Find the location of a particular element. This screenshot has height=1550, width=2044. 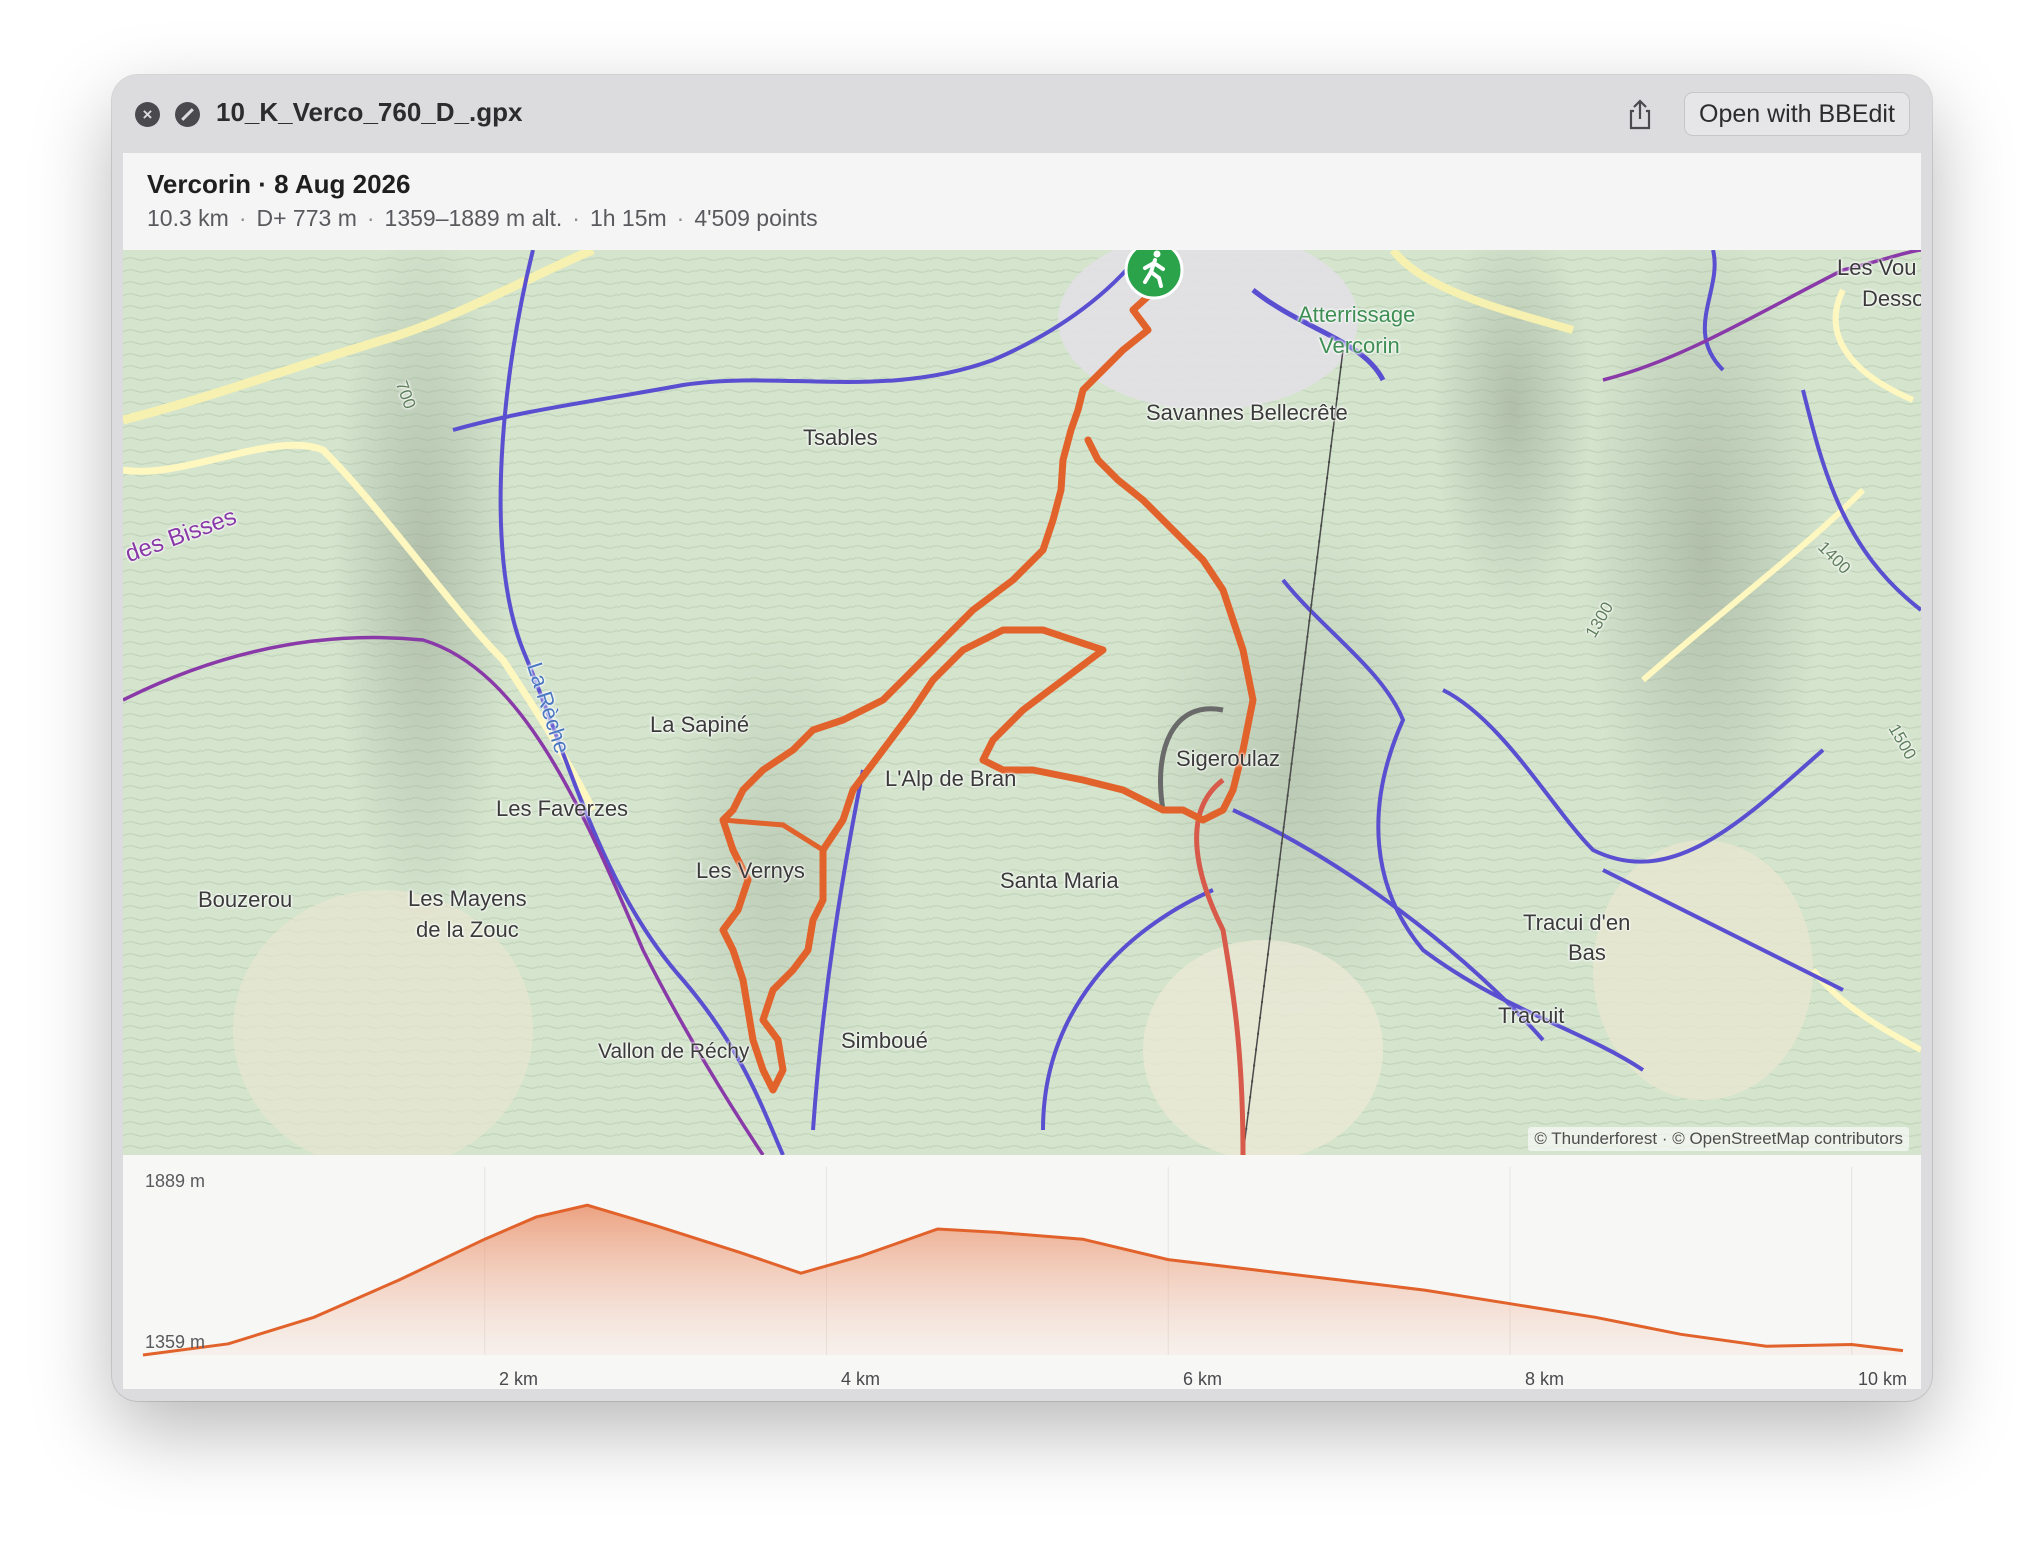

place-label: La Sapiné is located at coordinates (700, 724).